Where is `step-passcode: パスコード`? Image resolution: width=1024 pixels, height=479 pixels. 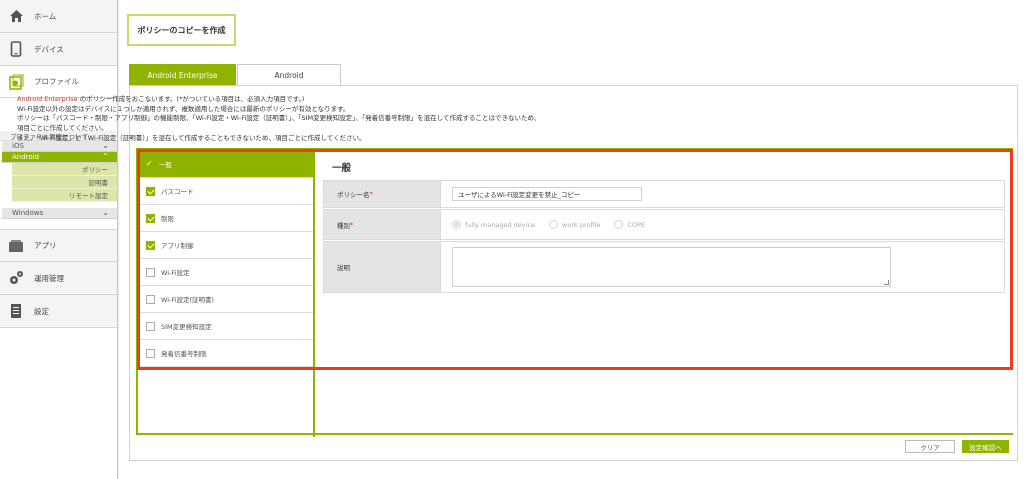 step-passcode: パスコード is located at coordinates (225, 191).